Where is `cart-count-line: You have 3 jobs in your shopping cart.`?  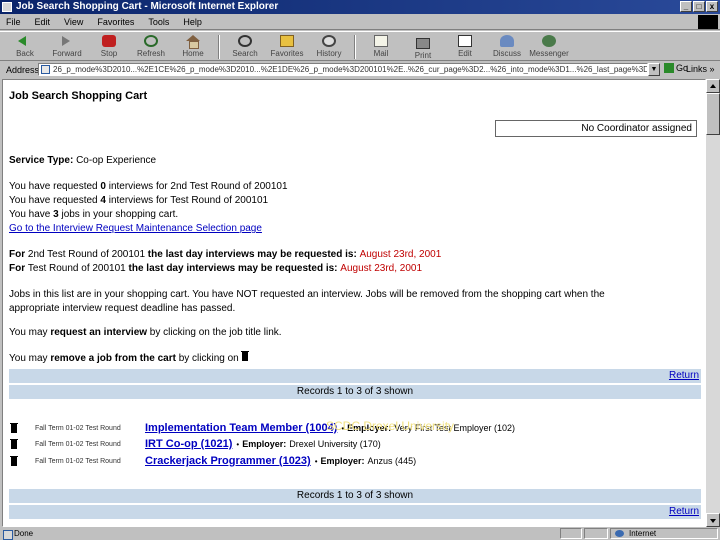
cart-count-line: You have 3 jobs in your shopping cart. is located at coordinates (94, 214).